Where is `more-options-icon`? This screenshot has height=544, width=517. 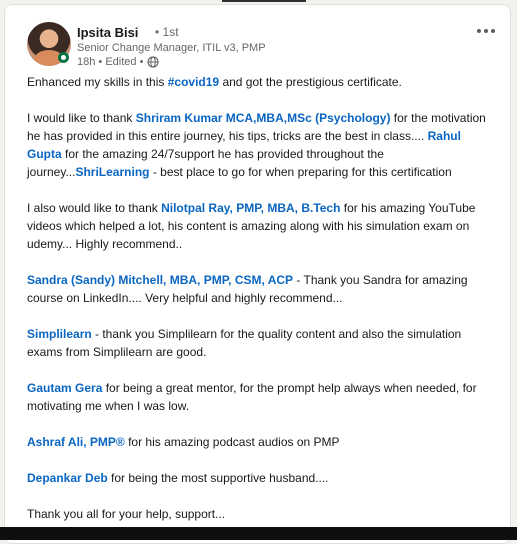 more-options-icon is located at coordinates (479, 31).